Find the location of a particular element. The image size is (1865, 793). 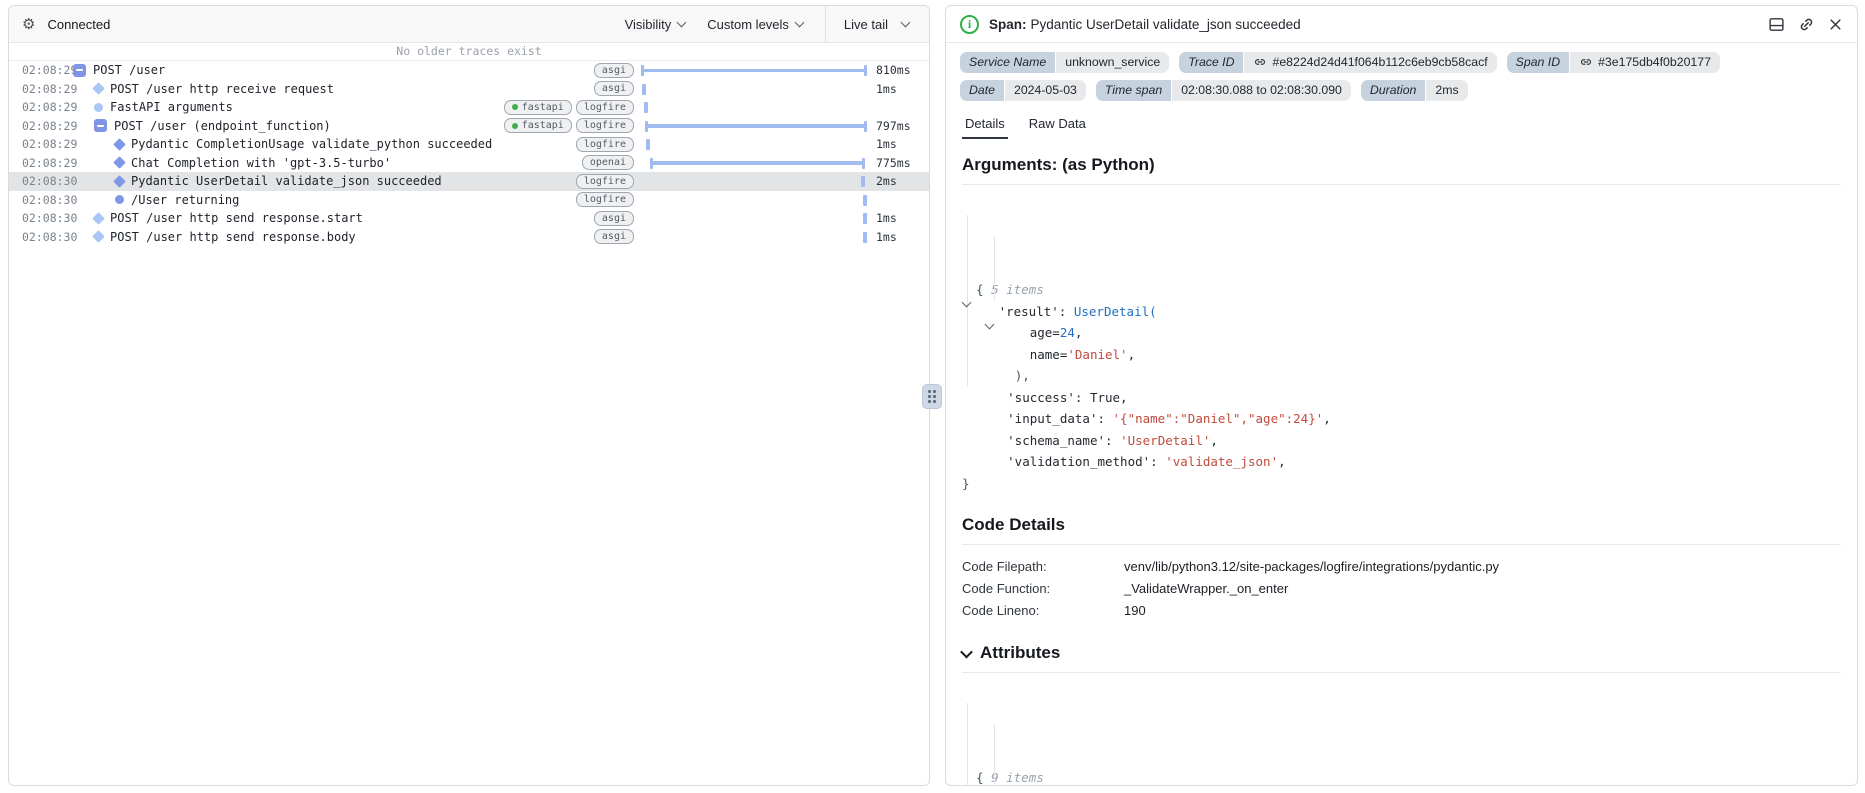

tag-badge: logfire is located at coordinates (604, 144).